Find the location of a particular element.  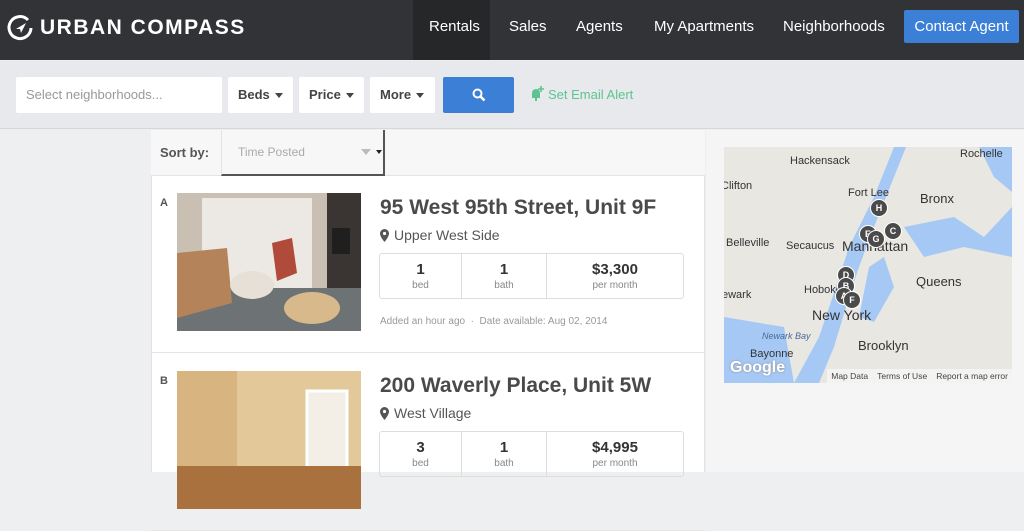

listing-letter: B is located at coordinates (164, 381).